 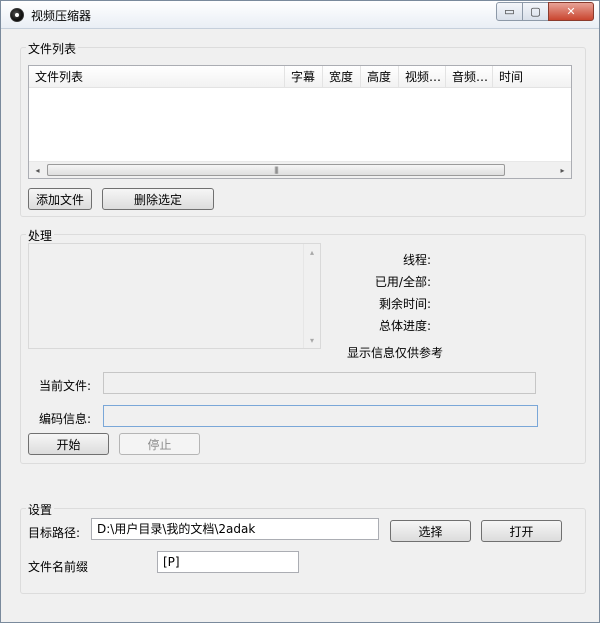 What do you see at coordinates (174, 296) in the screenshot?
I see `log-textarea: ▴ ▾` at bounding box center [174, 296].